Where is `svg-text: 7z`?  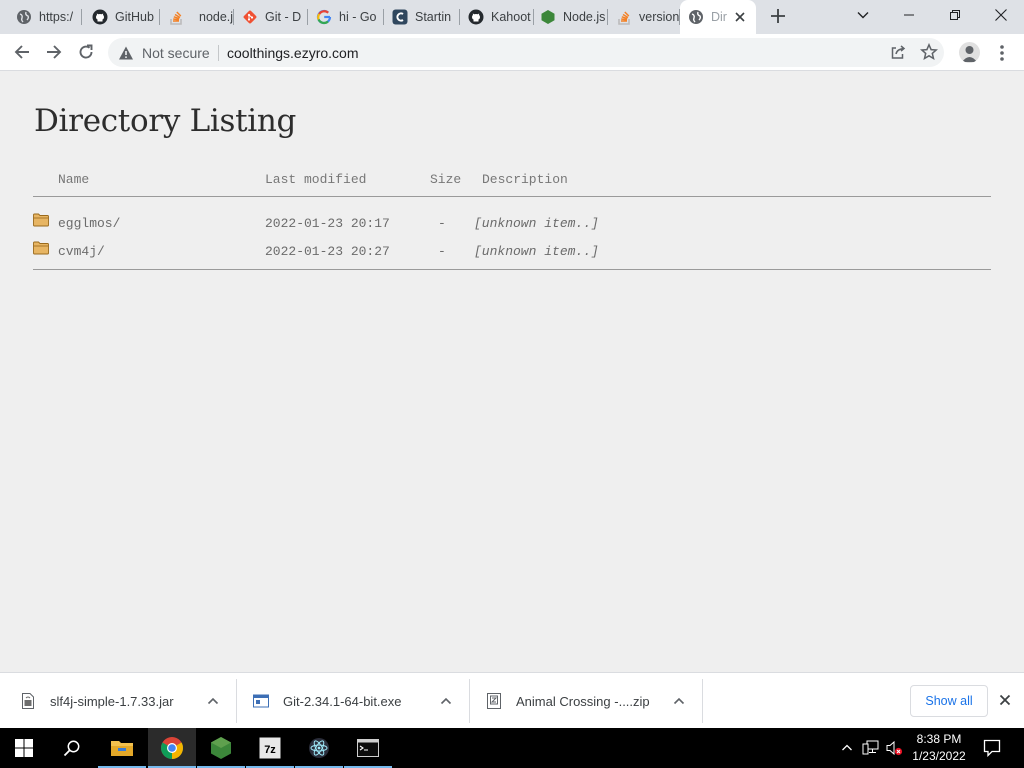 svg-text: 7z is located at coordinates (270, 750).